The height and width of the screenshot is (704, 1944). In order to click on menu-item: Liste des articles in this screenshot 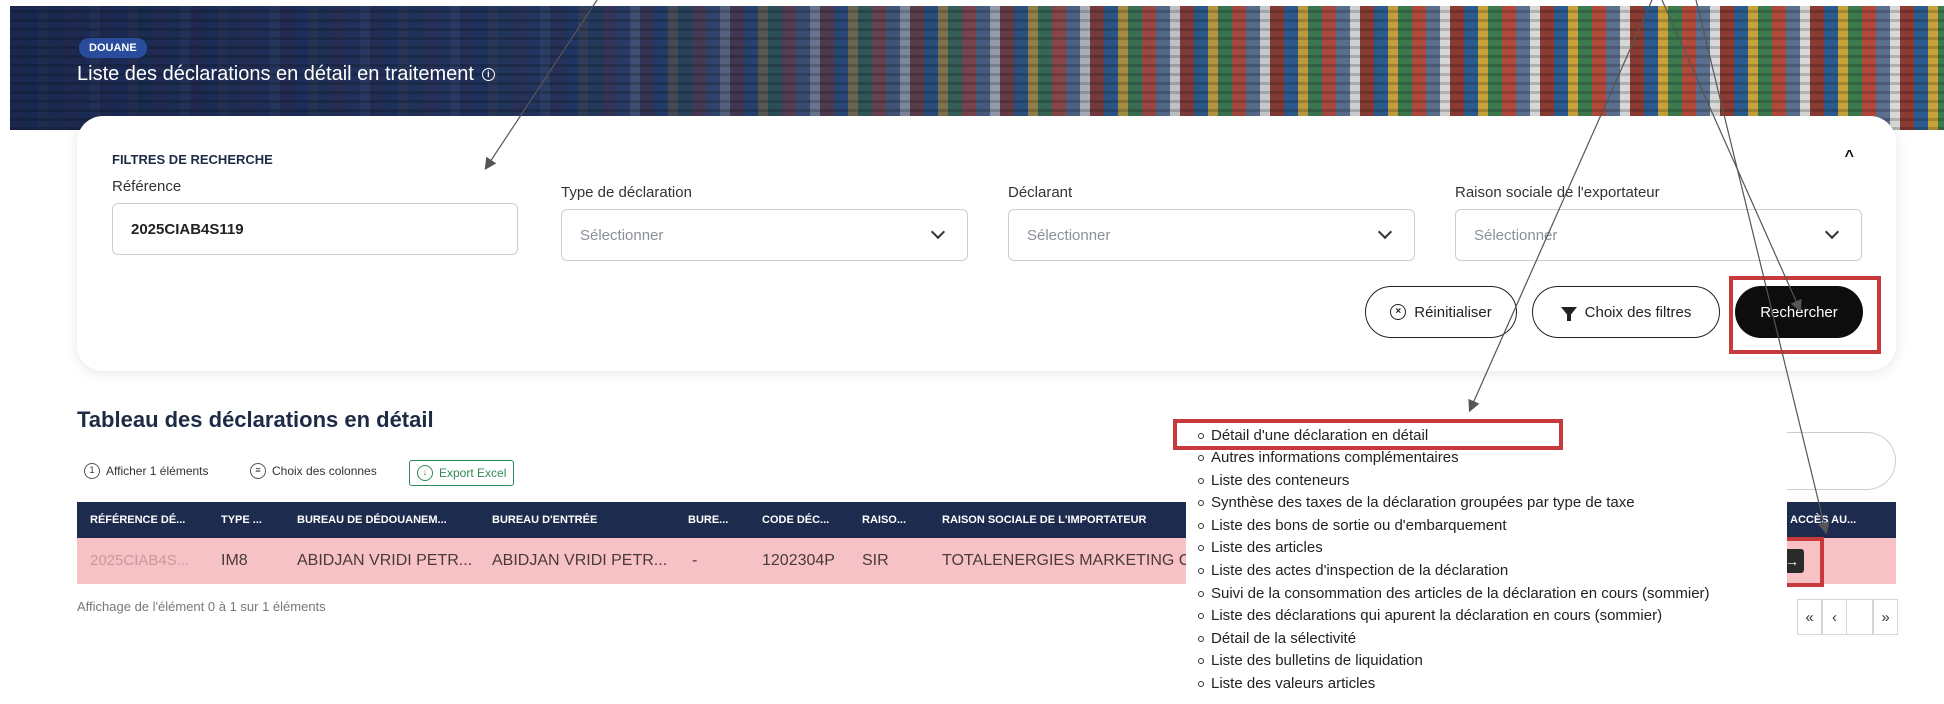, I will do `click(1260, 547)`.